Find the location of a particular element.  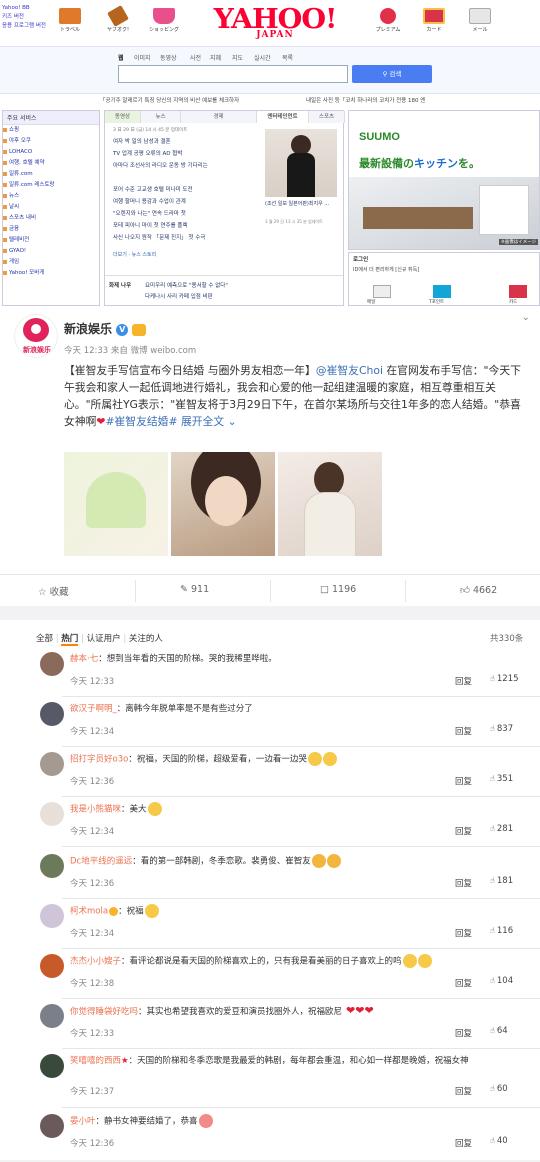

login-link: 카드 is located at coordinates (513, 302).